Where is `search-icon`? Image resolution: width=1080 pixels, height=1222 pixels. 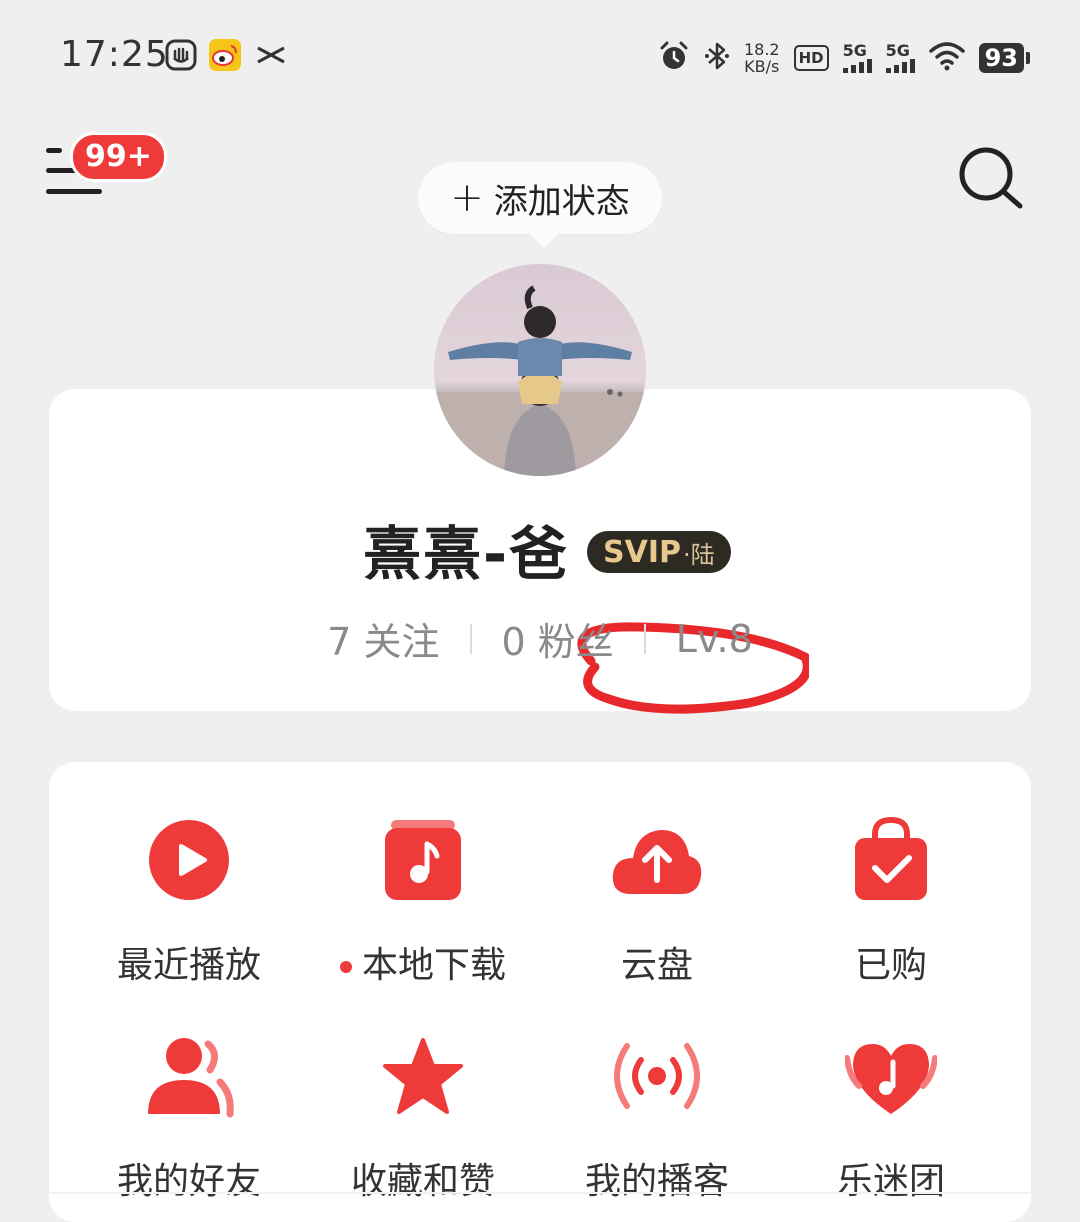 search-icon is located at coordinates (991, 178).